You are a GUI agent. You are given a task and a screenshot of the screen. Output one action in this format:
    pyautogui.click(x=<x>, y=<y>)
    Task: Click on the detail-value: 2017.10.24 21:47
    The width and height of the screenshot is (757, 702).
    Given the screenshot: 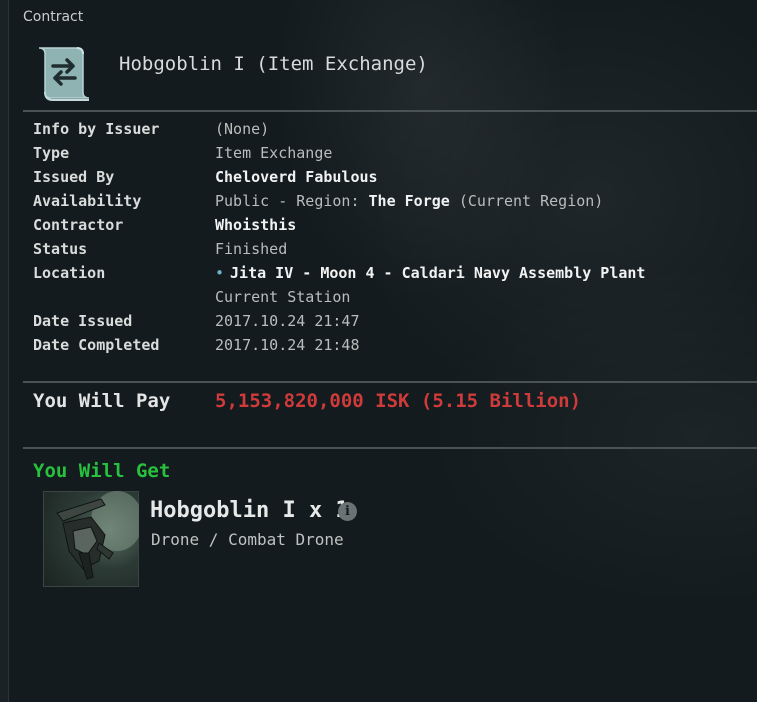 What is the action you would take?
    pyautogui.click(x=287, y=321)
    